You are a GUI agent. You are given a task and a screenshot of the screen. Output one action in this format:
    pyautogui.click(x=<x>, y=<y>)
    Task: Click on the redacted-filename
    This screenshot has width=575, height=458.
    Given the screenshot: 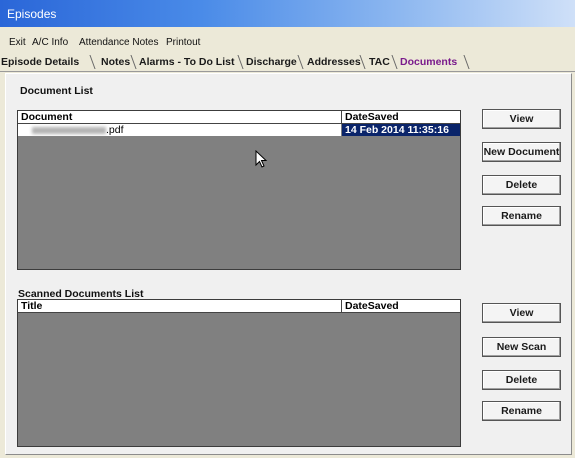 What is the action you would take?
    pyautogui.click(x=69, y=130)
    